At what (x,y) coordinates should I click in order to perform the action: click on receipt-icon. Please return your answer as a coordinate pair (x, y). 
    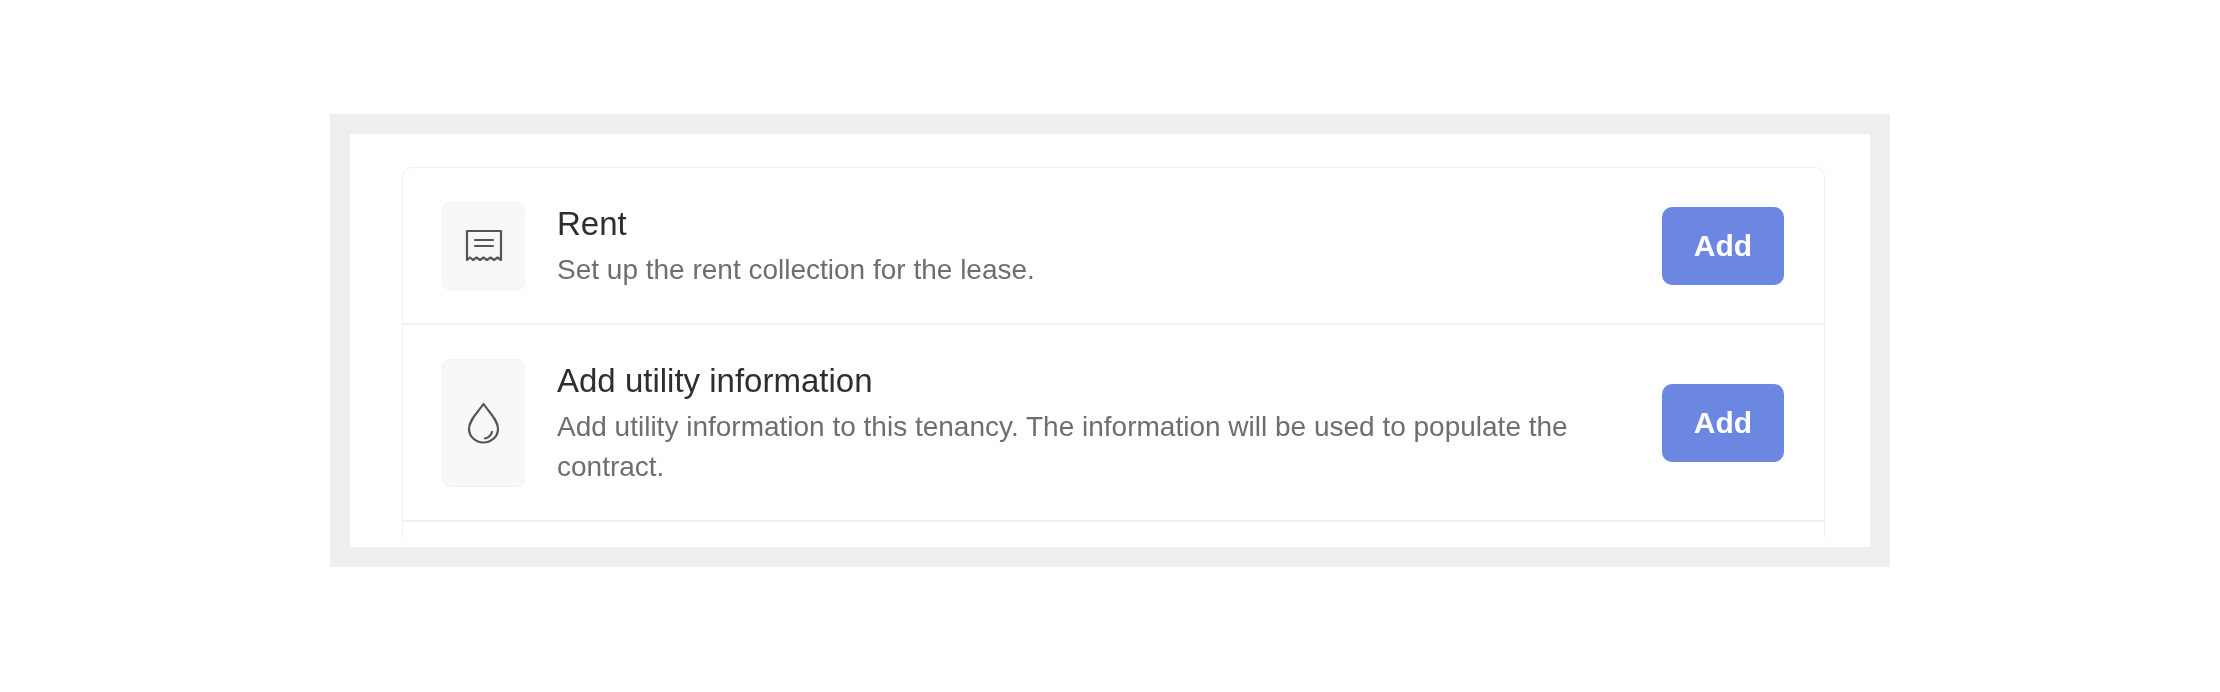
    Looking at the image, I should click on (483, 246).